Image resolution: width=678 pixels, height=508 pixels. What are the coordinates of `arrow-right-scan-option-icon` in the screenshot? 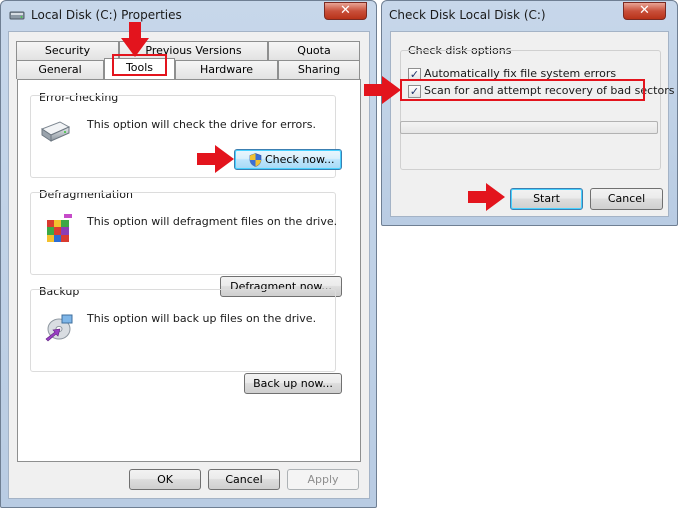 It's located at (382, 90).